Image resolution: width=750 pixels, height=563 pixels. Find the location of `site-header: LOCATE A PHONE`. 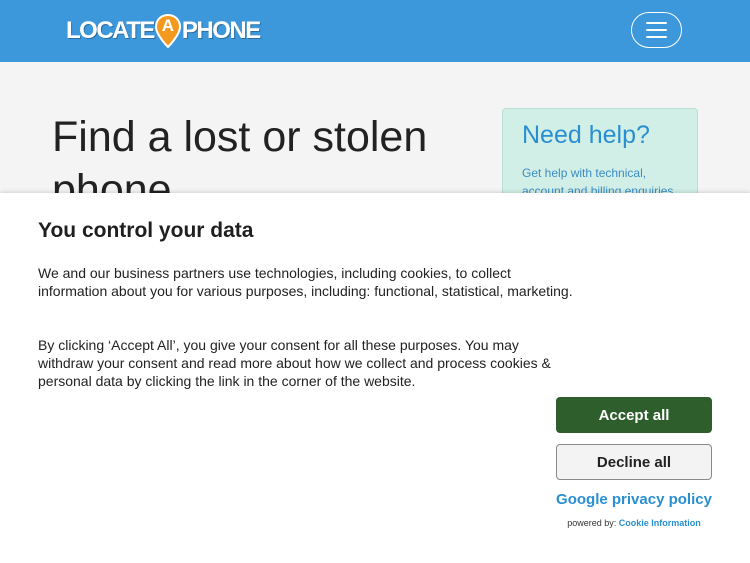

site-header: LOCATE A PHONE is located at coordinates (375, 31).